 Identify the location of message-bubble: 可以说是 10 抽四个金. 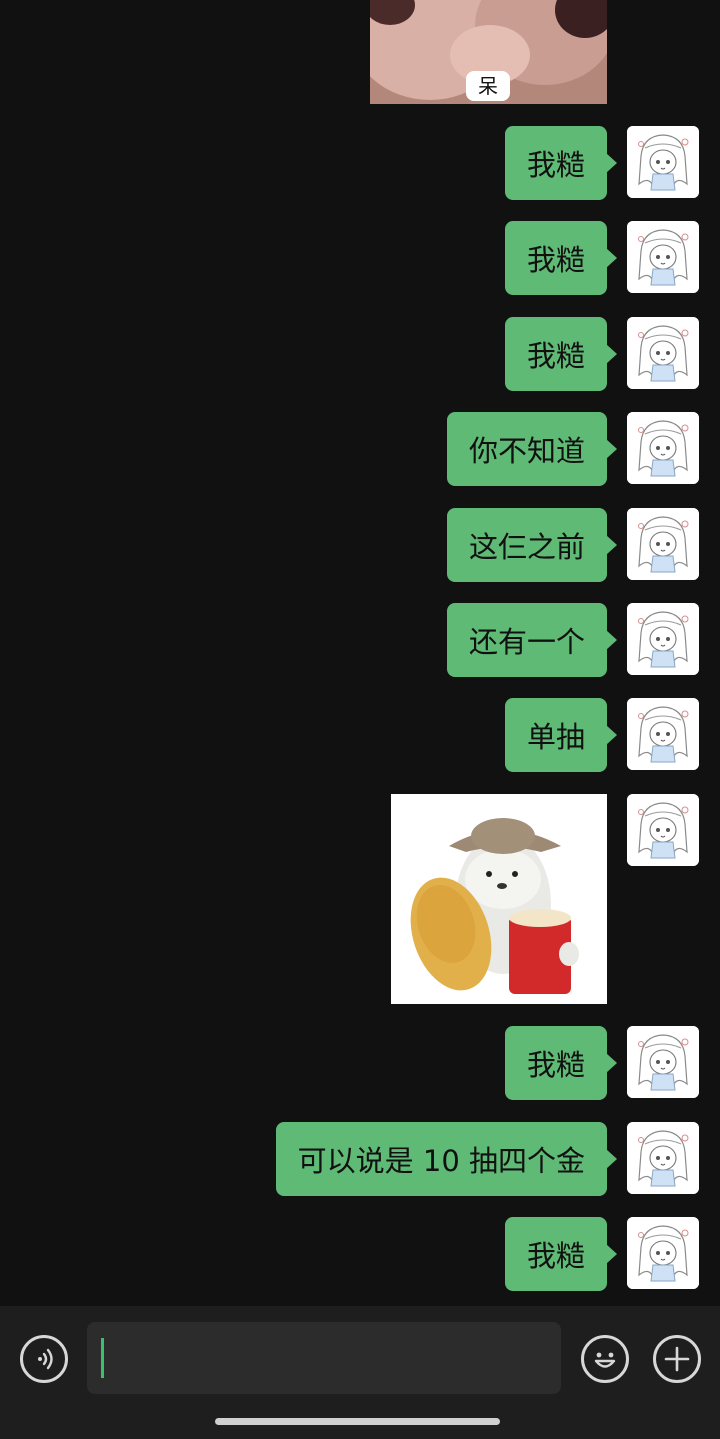
(446, 1159).